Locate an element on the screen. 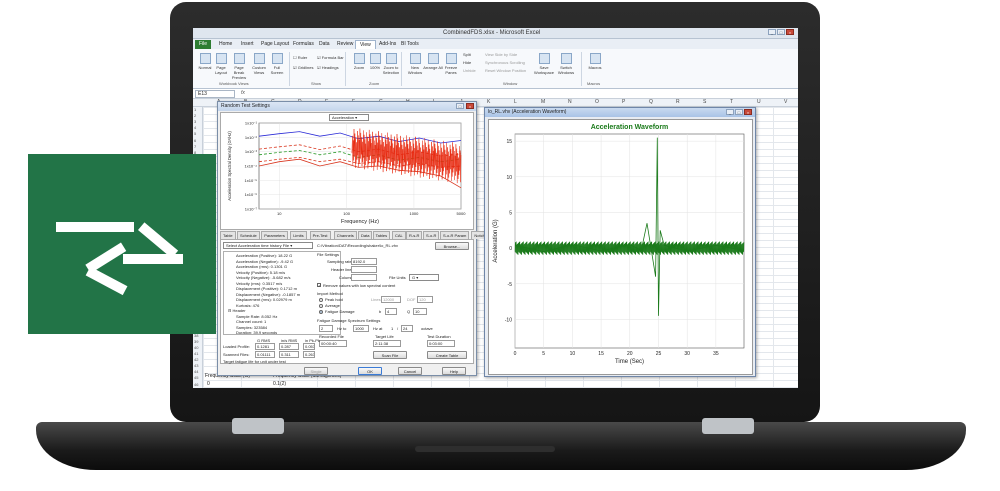 Image resolution: width=1000 pixels, height=491 pixels. column-header: V is located at coordinates (785, 102).